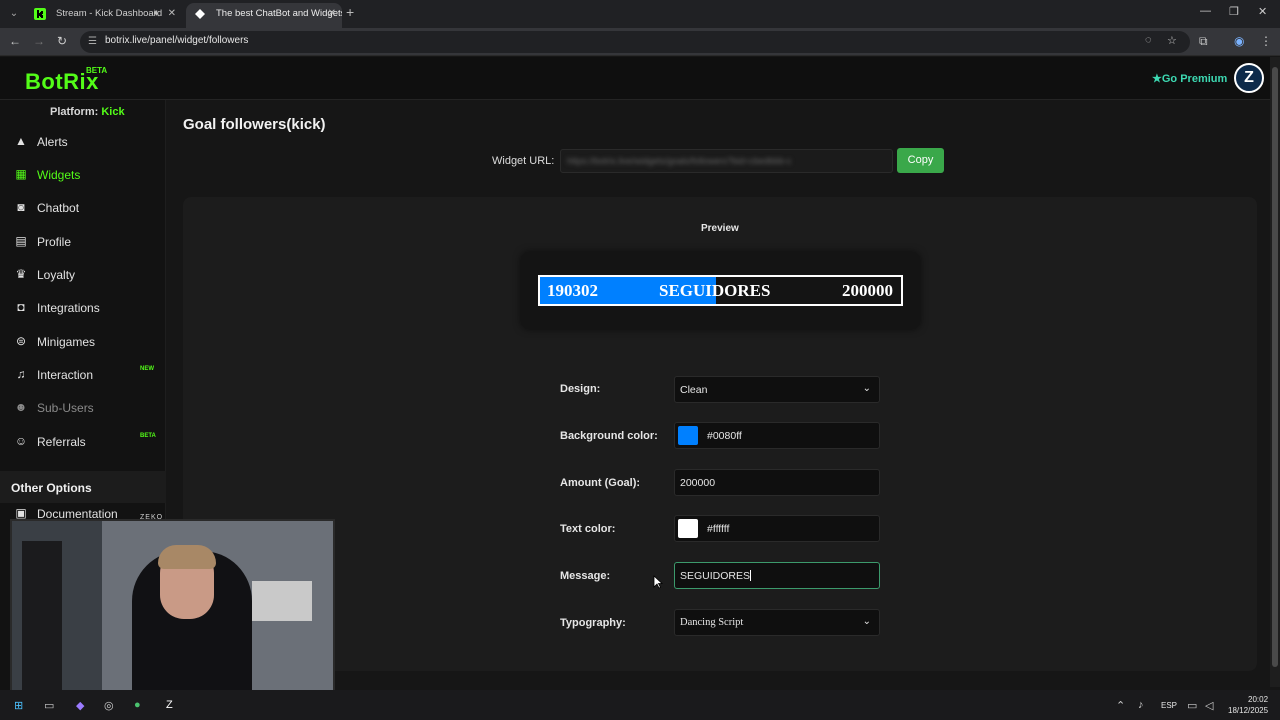  What do you see at coordinates (350, 12) in the screenshot?
I see `new-tab-icon: +` at bounding box center [350, 12].